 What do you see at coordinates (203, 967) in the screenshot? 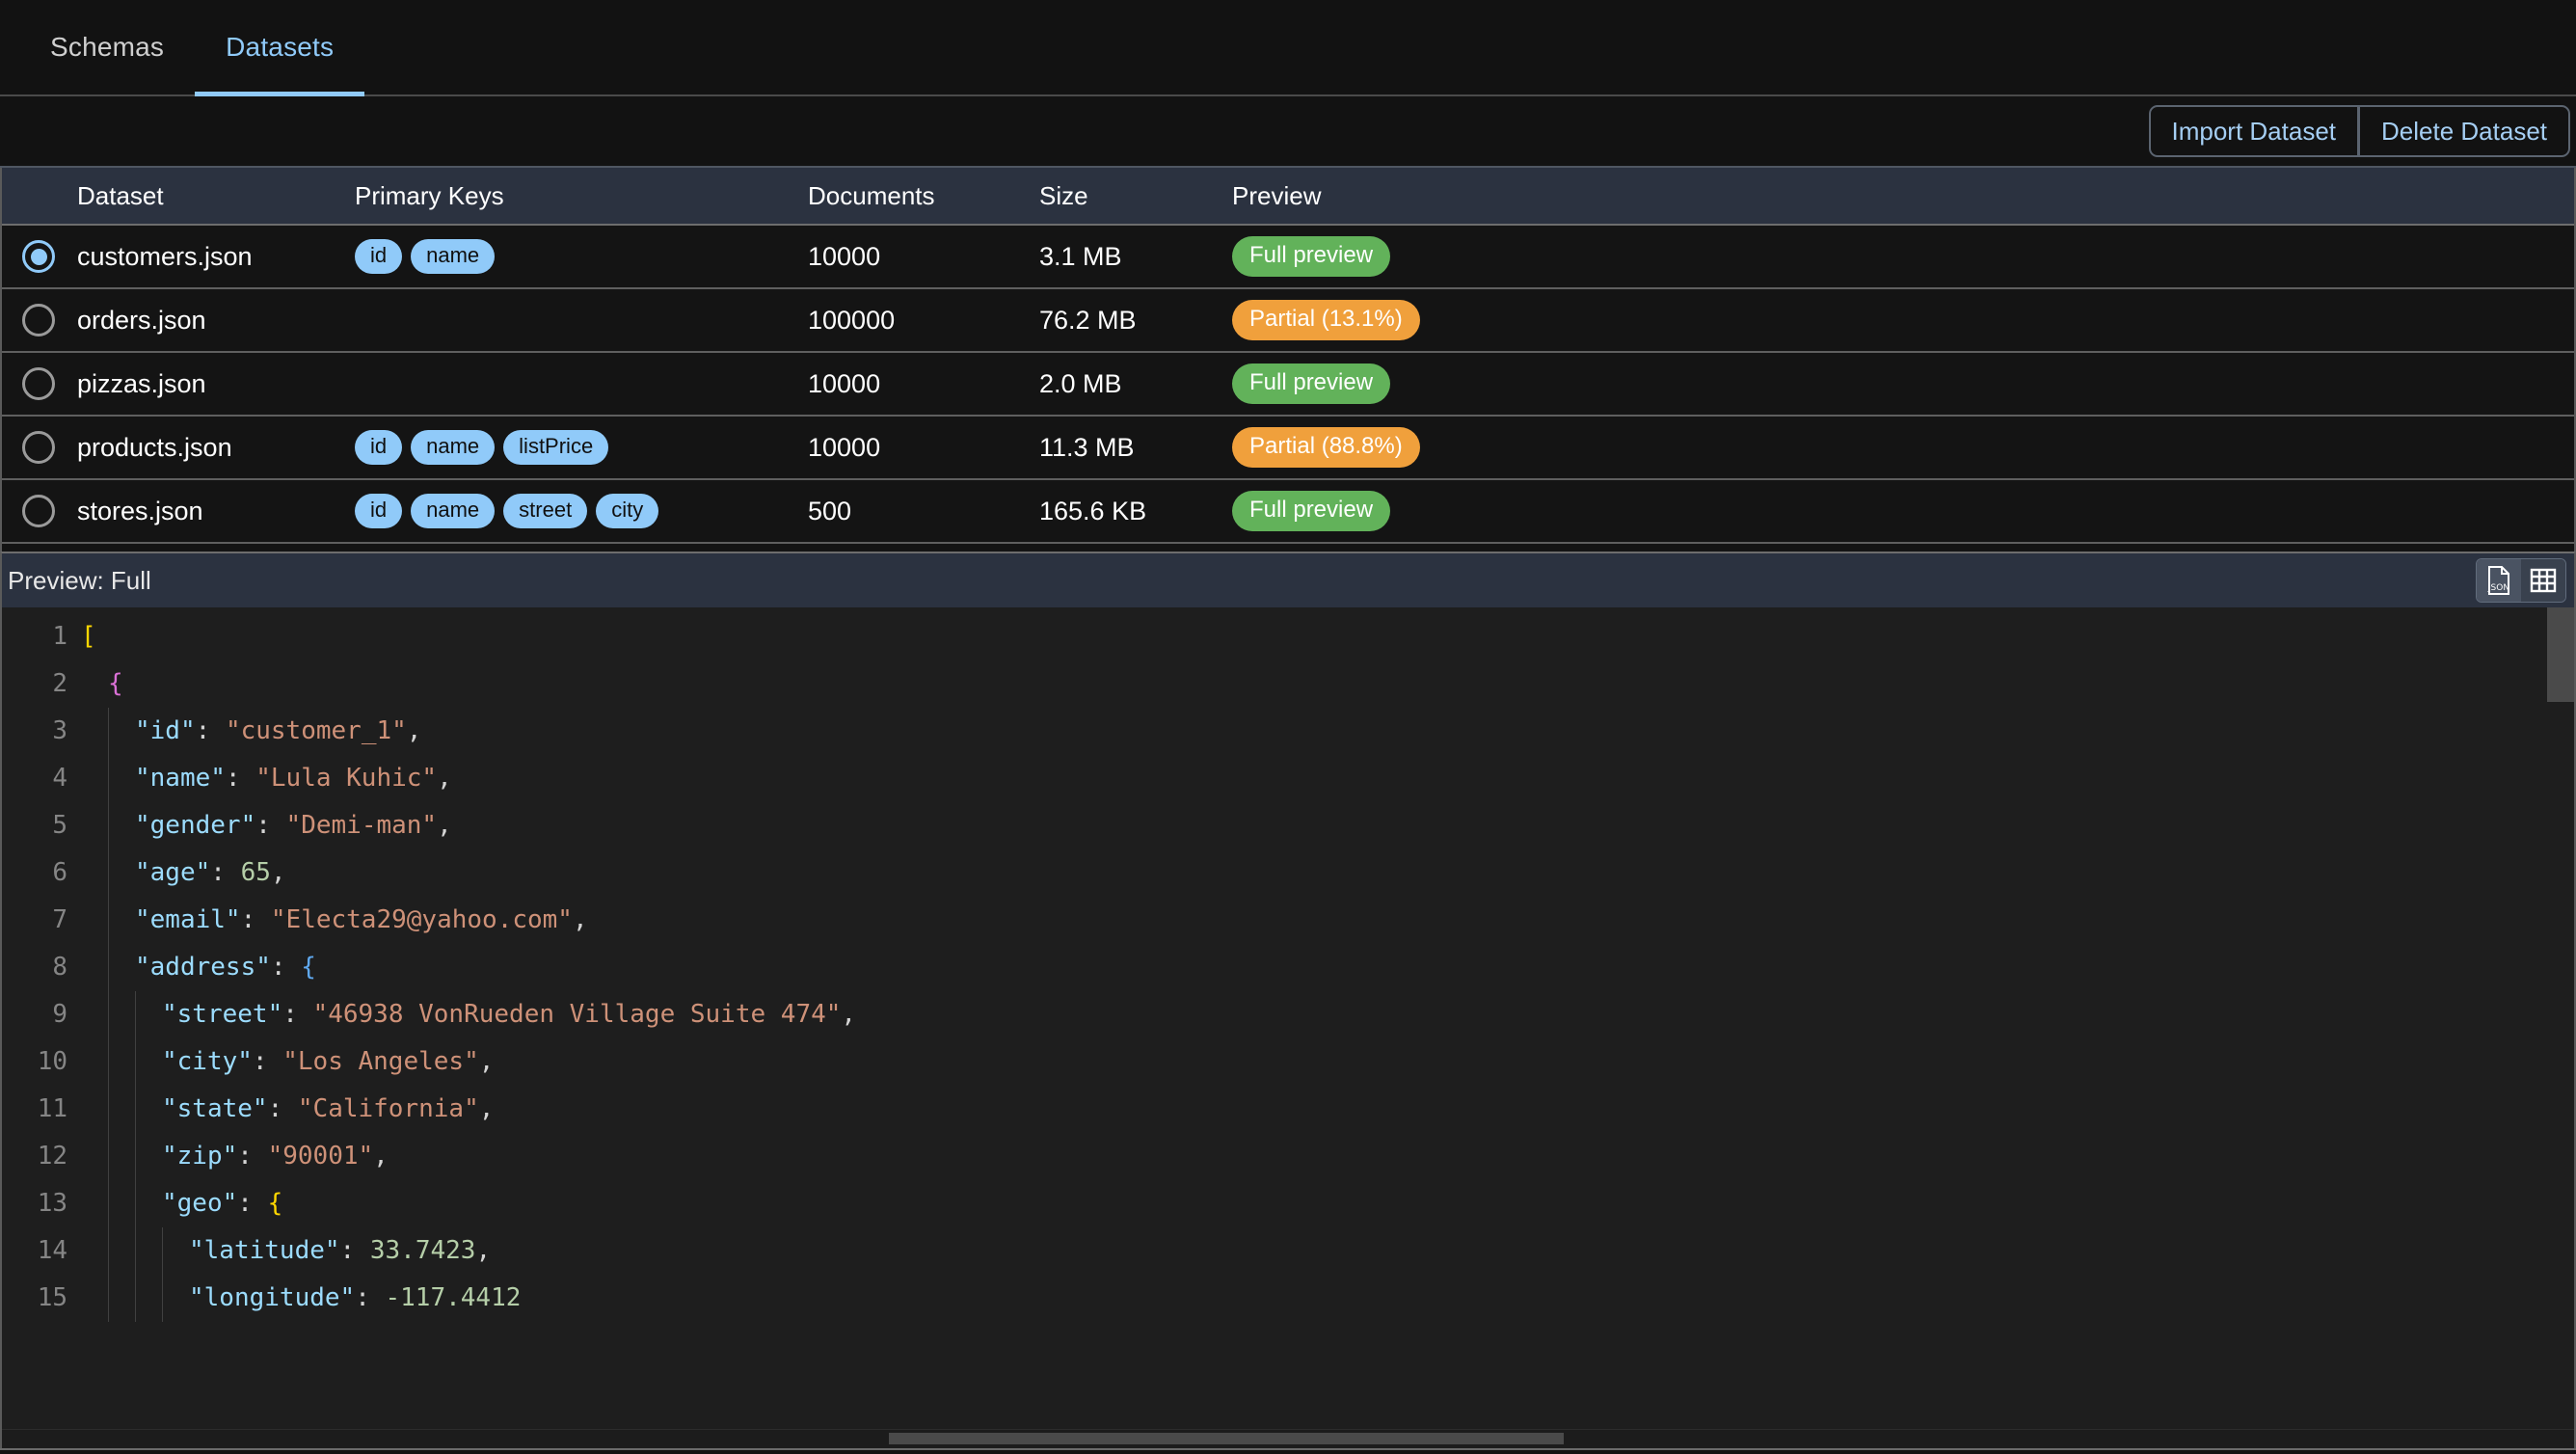
I see `code-token: "address"` at bounding box center [203, 967].